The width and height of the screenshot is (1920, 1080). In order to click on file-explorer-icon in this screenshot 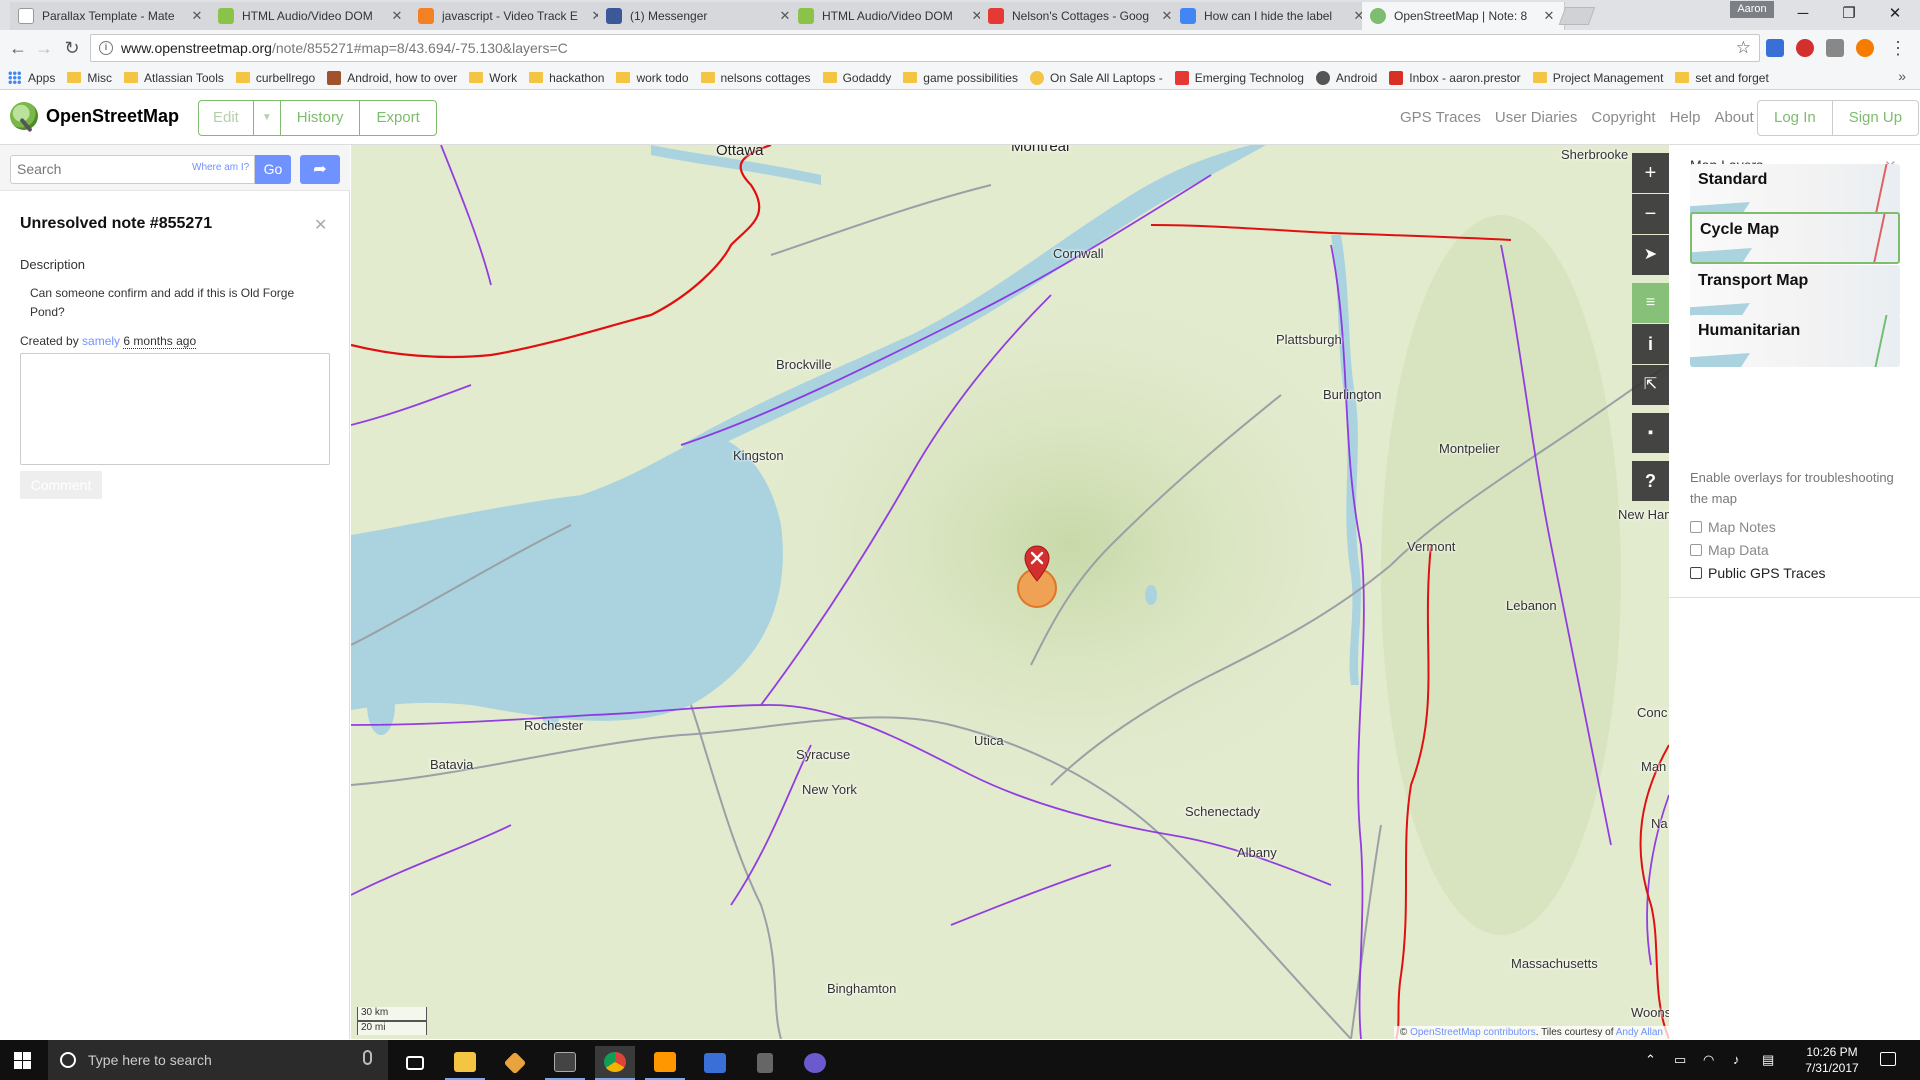, I will do `click(465, 1063)`.